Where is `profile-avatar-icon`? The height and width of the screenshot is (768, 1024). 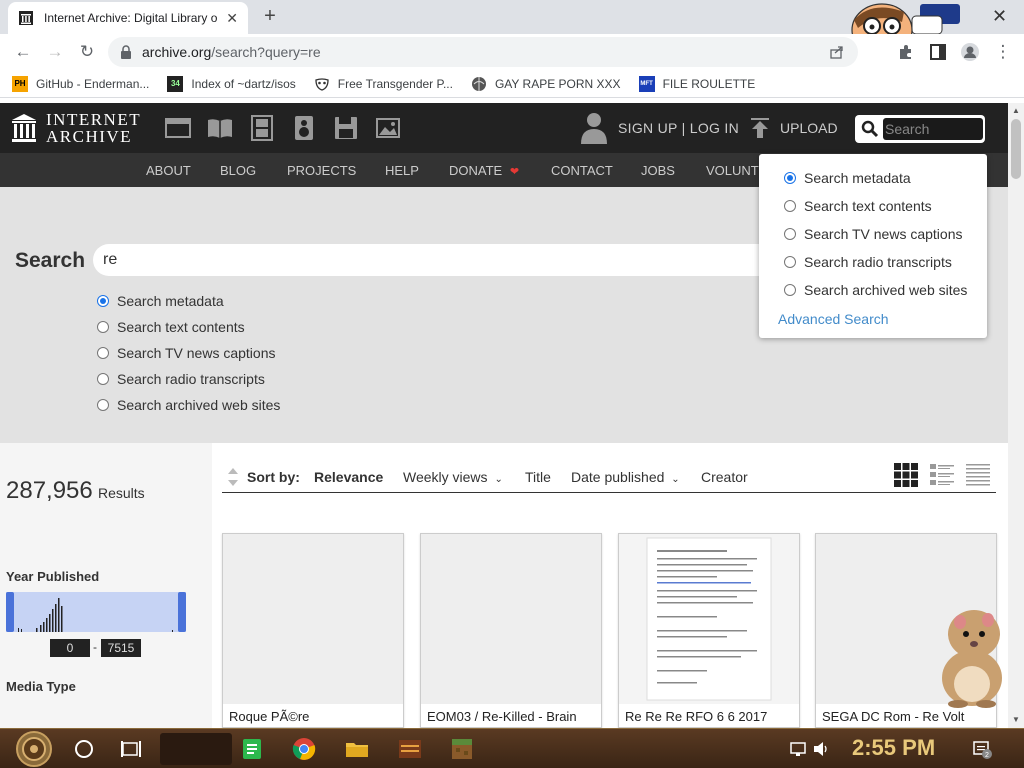 profile-avatar-icon is located at coordinates (970, 52).